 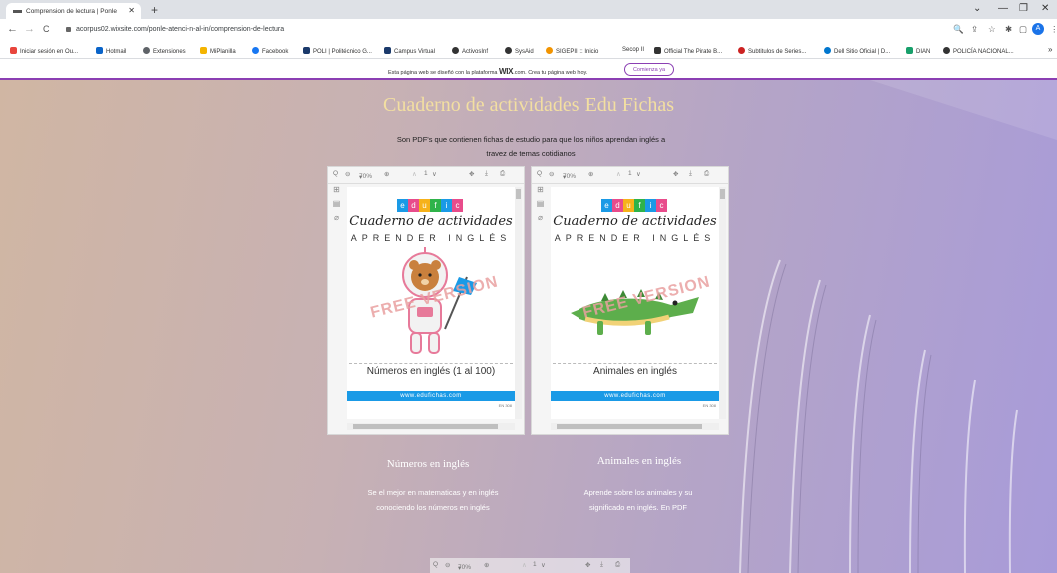 What do you see at coordinates (154, 10) in the screenshot?
I see `new-tab-button: +` at bounding box center [154, 10].